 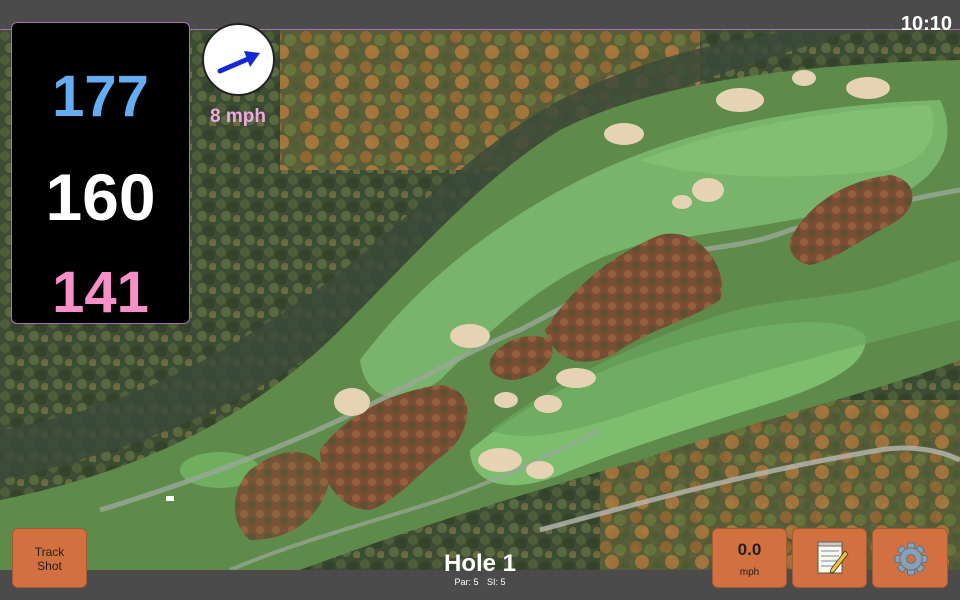 I want to click on speed-button: 0.0 mph, so click(x=749, y=558).